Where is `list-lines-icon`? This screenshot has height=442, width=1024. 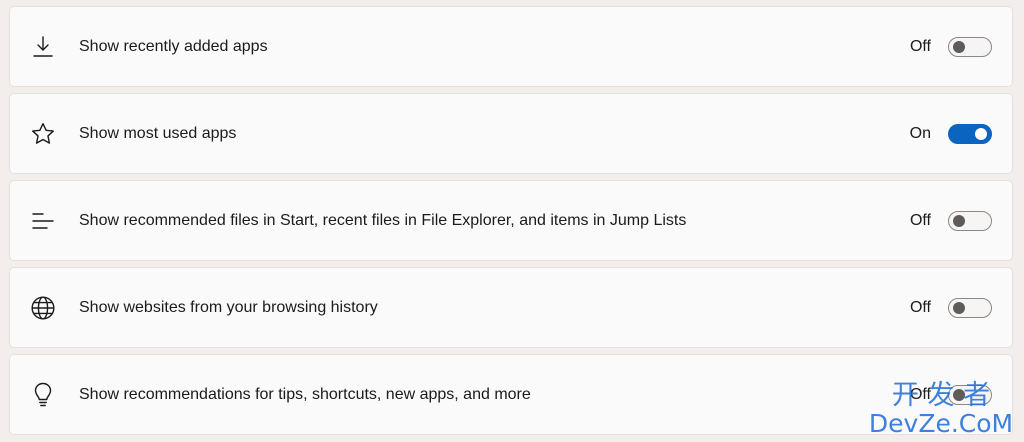
list-lines-icon is located at coordinates (43, 221).